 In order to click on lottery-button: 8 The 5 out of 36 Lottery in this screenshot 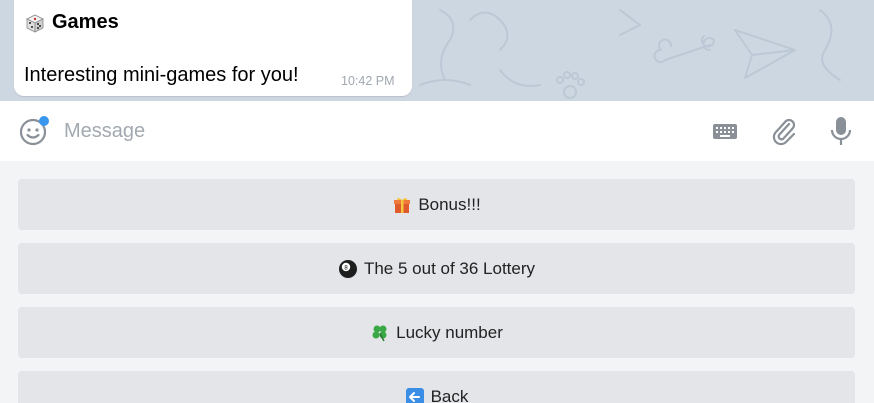, I will do `click(436, 268)`.